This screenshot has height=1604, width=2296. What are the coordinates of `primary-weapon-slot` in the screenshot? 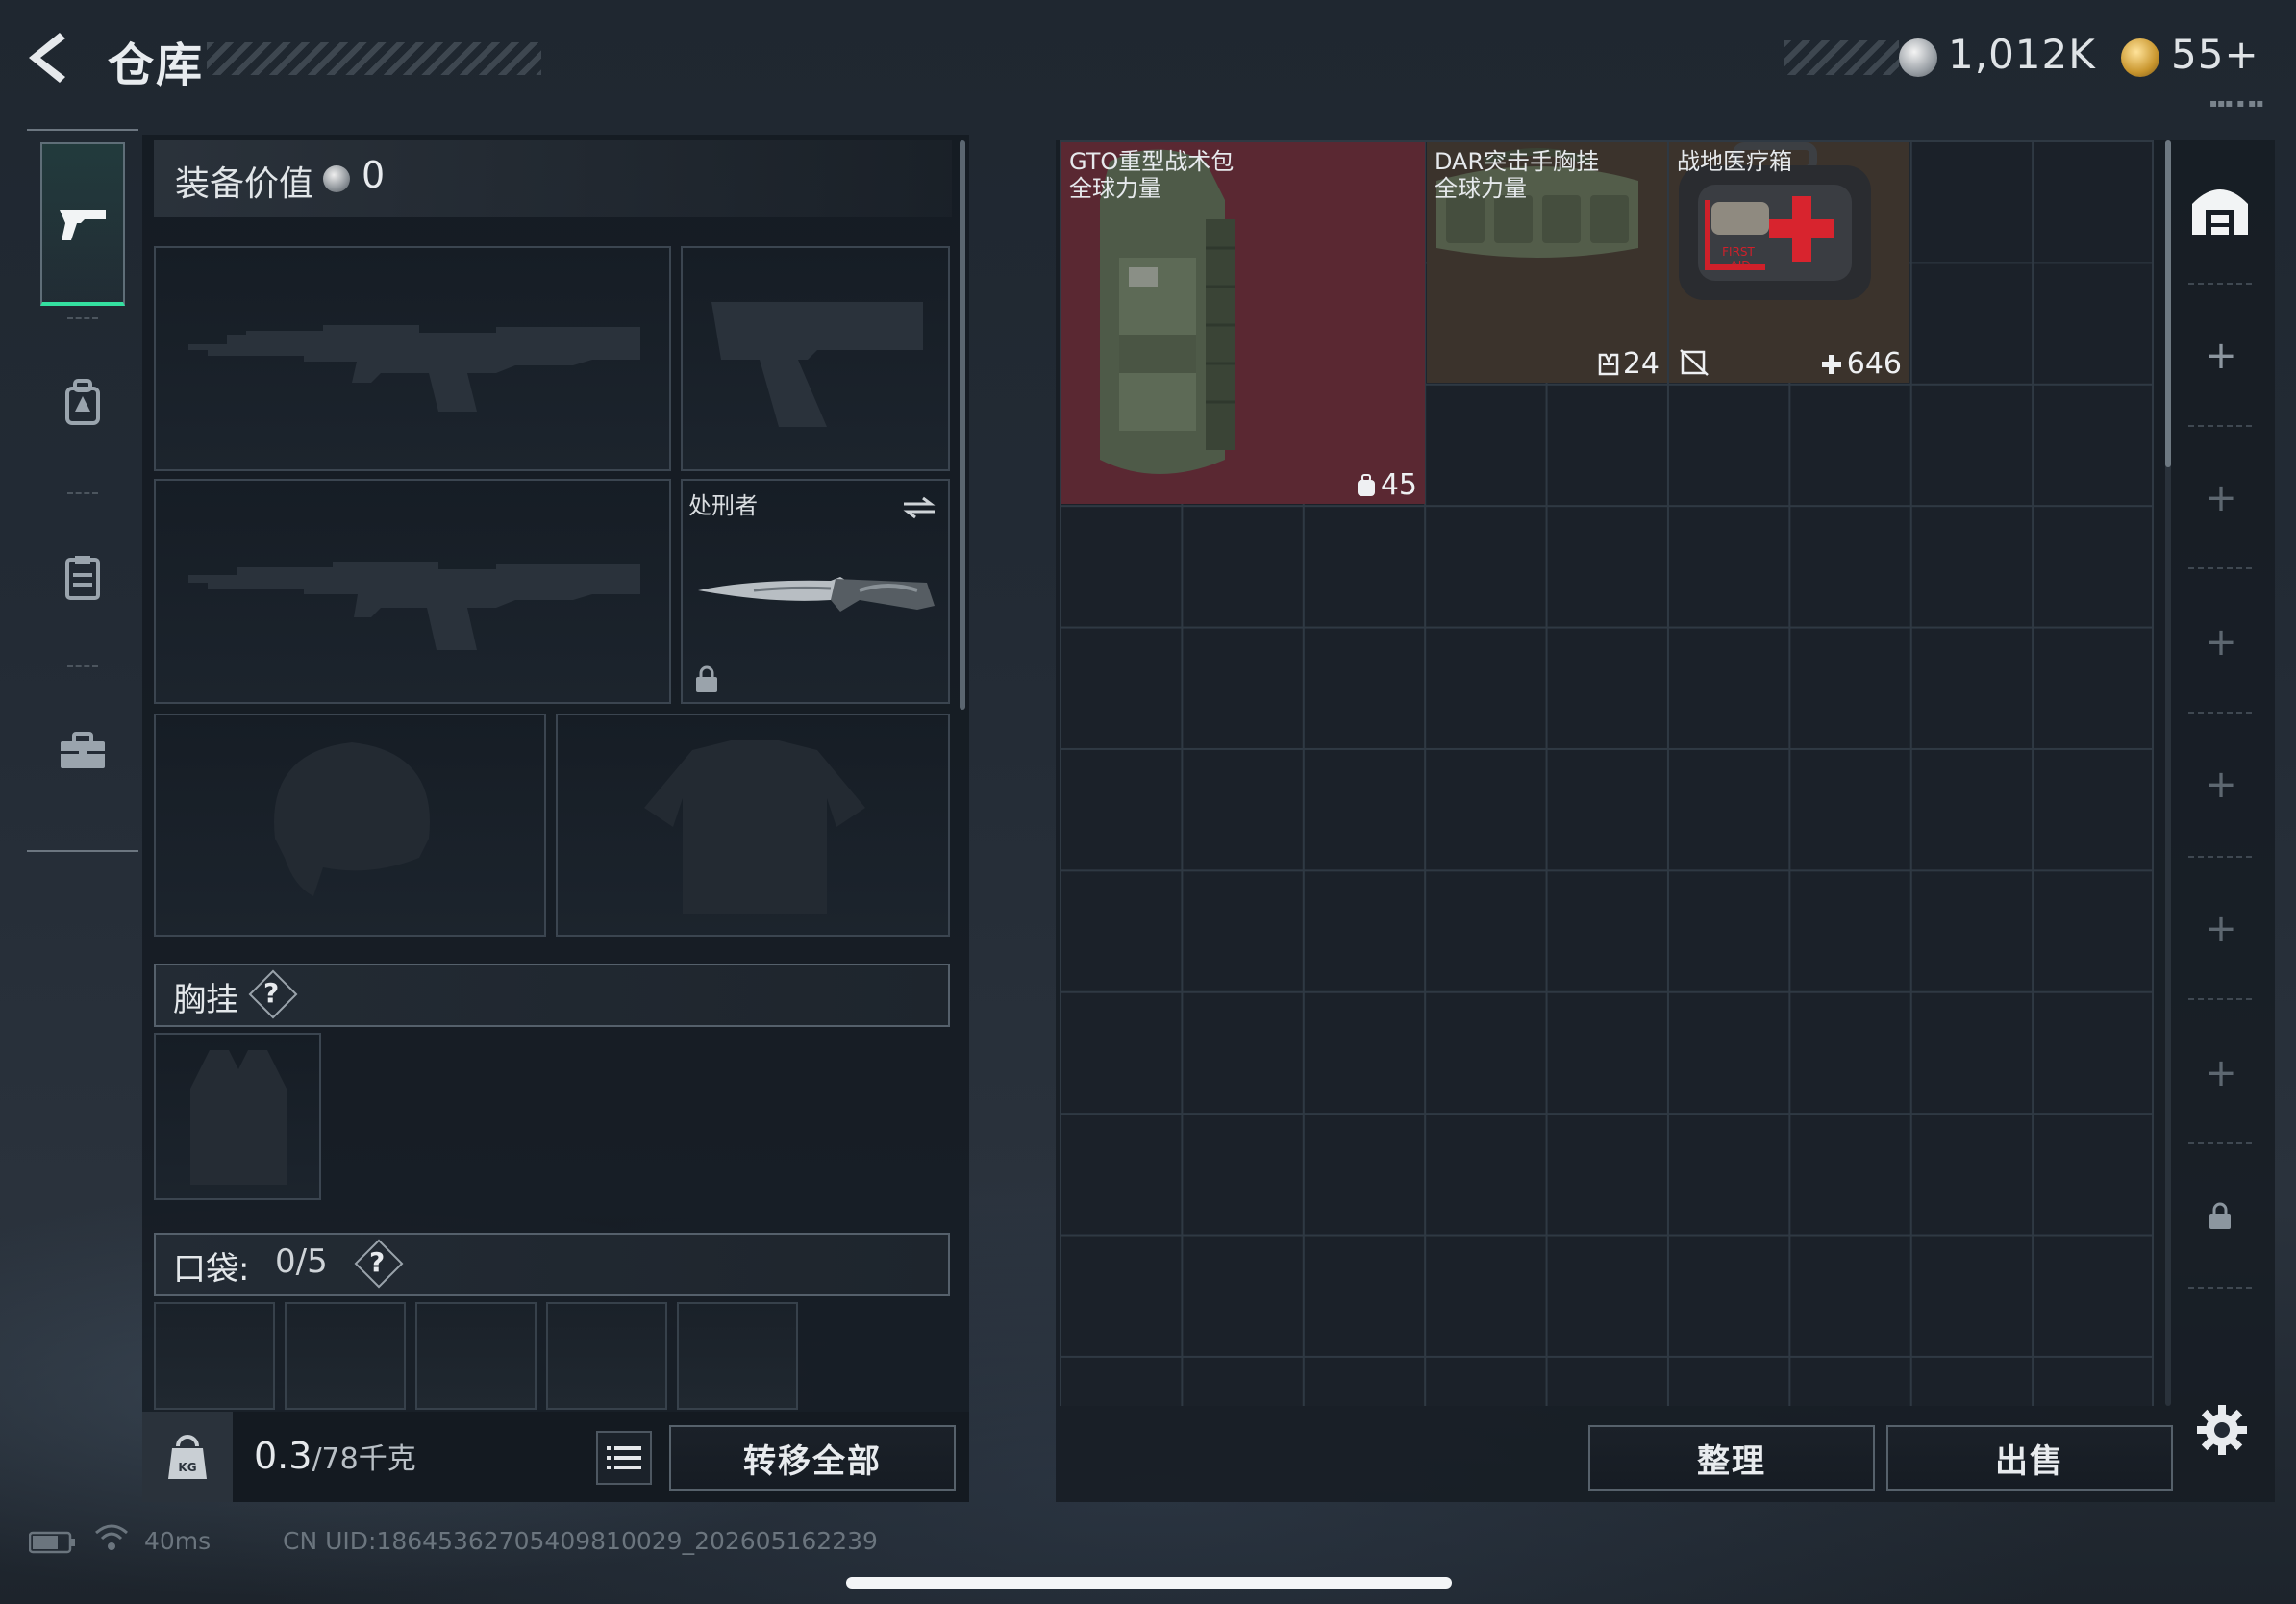 It's located at (412, 358).